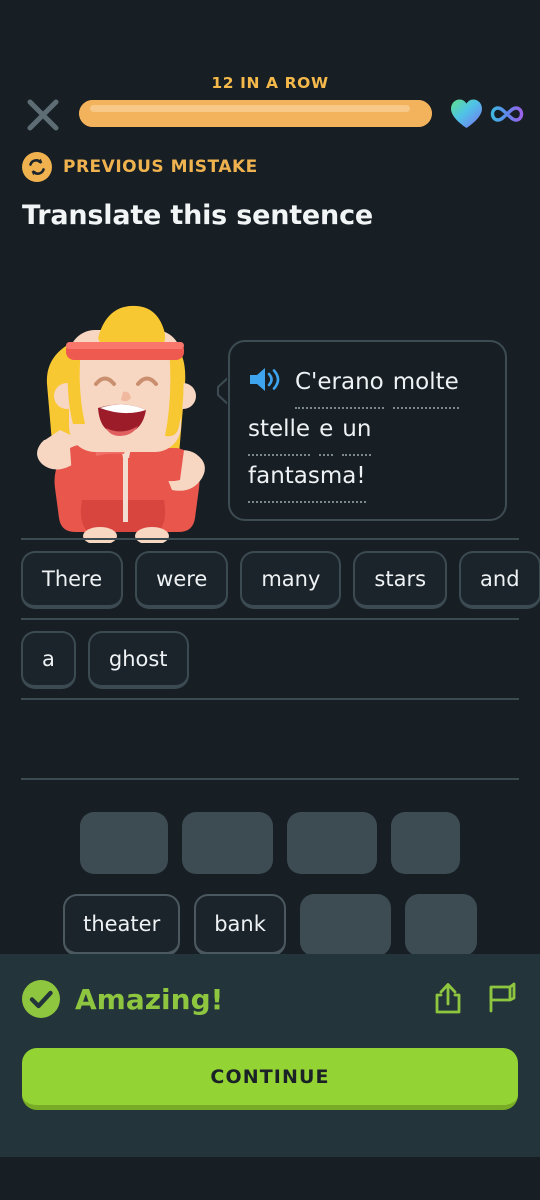 Image resolution: width=540 pixels, height=1200 pixels. I want to click on speech-bubble: C'erano molte stelle e un fantasma!, so click(367, 430).